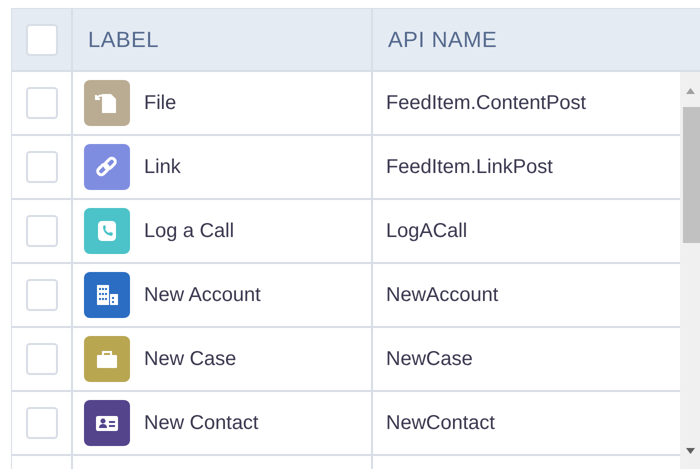  What do you see at coordinates (690, 270) in the screenshot?
I see `scrollbar` at bounding box center [690, 270].